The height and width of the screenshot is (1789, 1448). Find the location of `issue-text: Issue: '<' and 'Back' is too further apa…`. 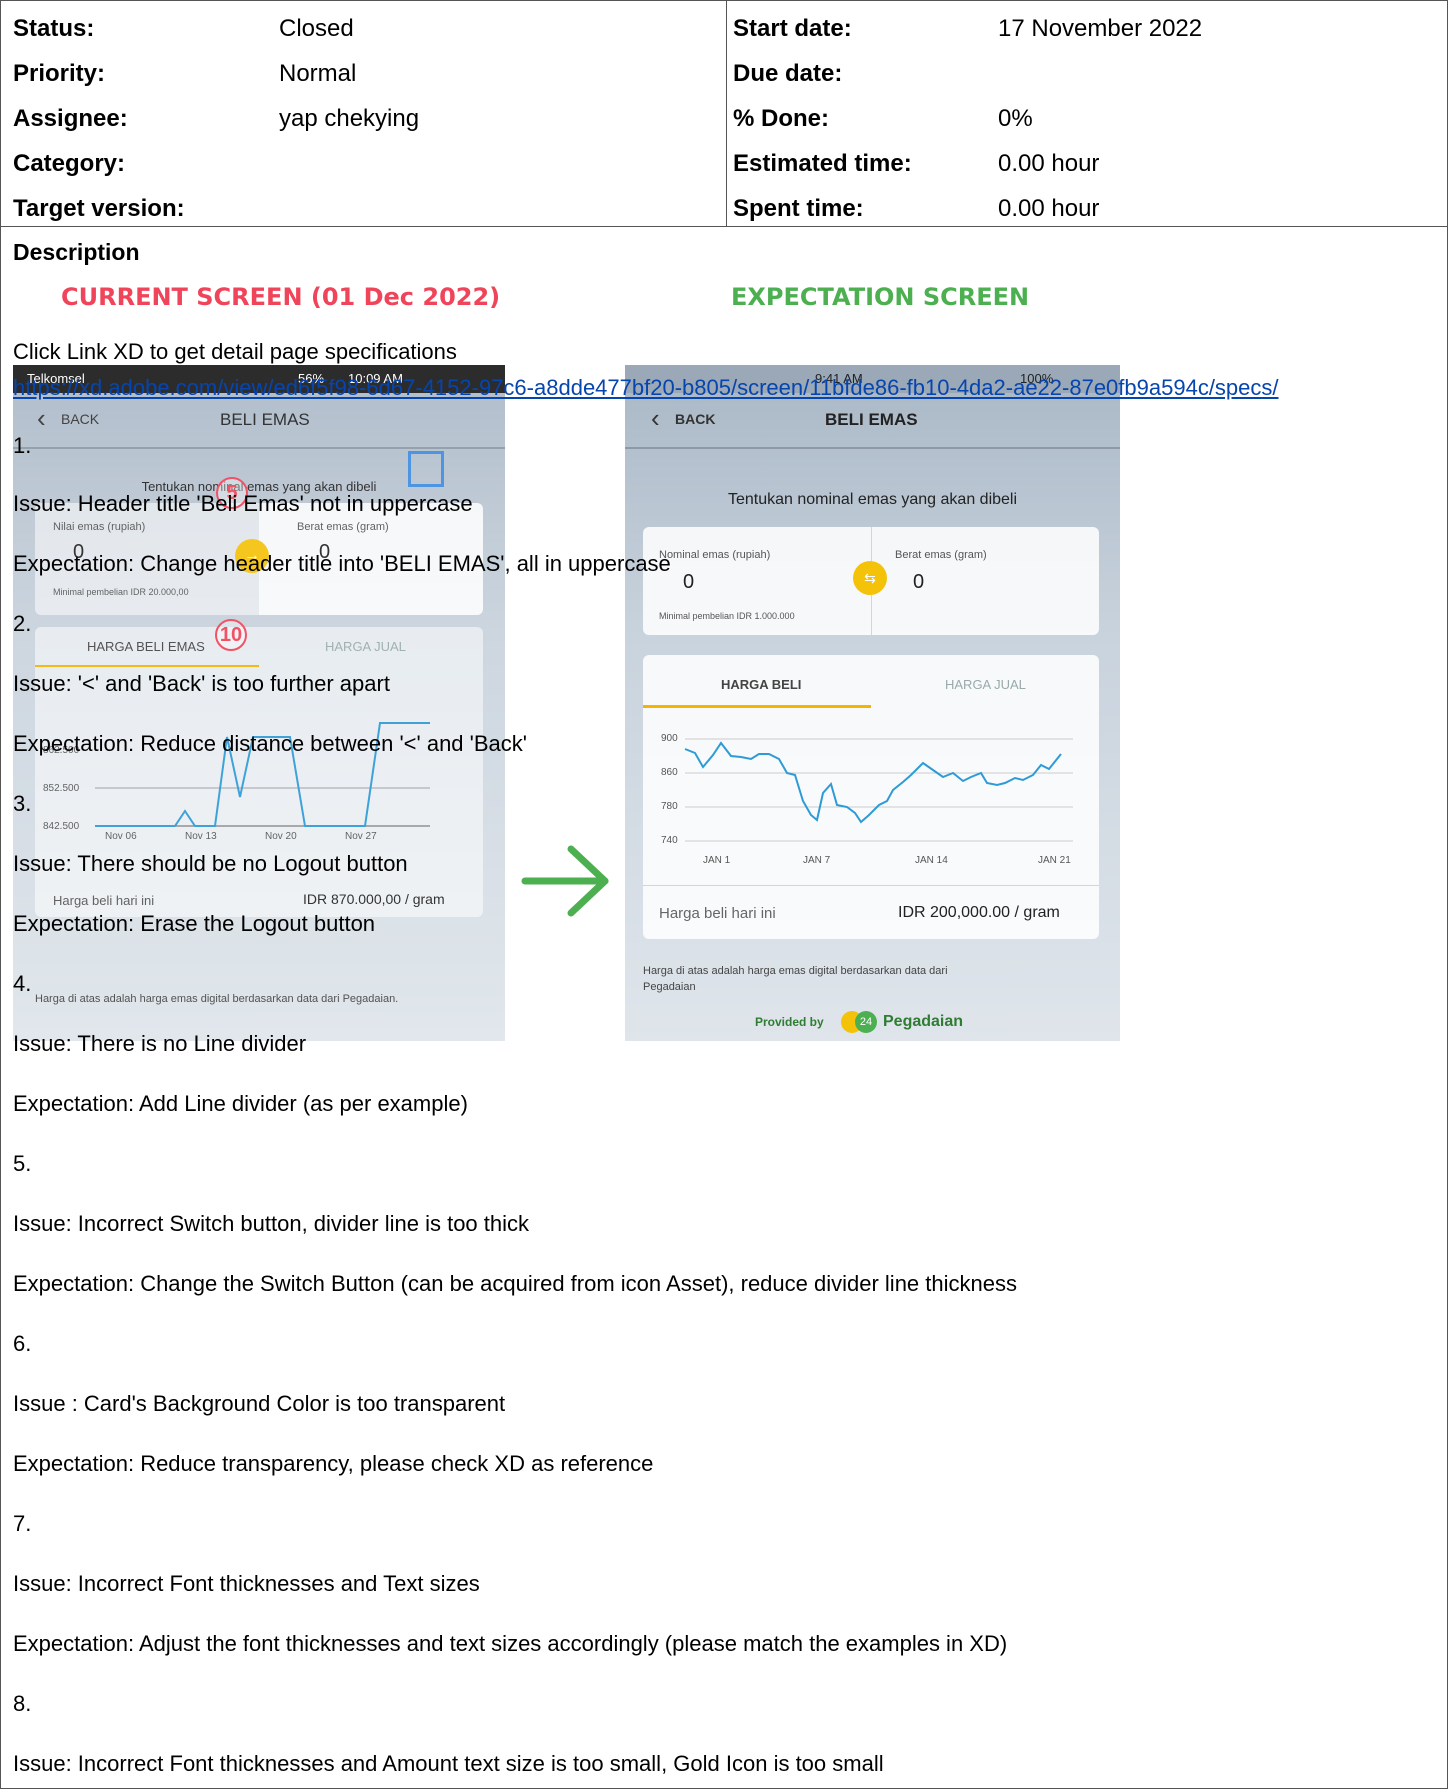

issue-text: Issue: '<' and 'Back' is too further apa… is located at coordinates (201, 683).